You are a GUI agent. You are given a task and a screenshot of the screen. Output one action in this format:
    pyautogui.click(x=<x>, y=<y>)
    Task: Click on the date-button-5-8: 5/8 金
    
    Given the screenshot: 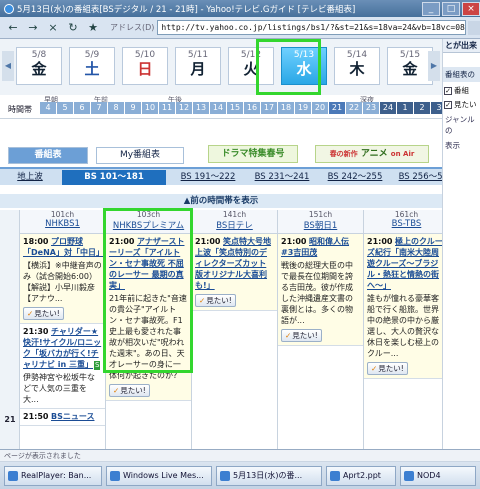 What is the action you would take?
    pyautogui.click(x=39, y=66)
    